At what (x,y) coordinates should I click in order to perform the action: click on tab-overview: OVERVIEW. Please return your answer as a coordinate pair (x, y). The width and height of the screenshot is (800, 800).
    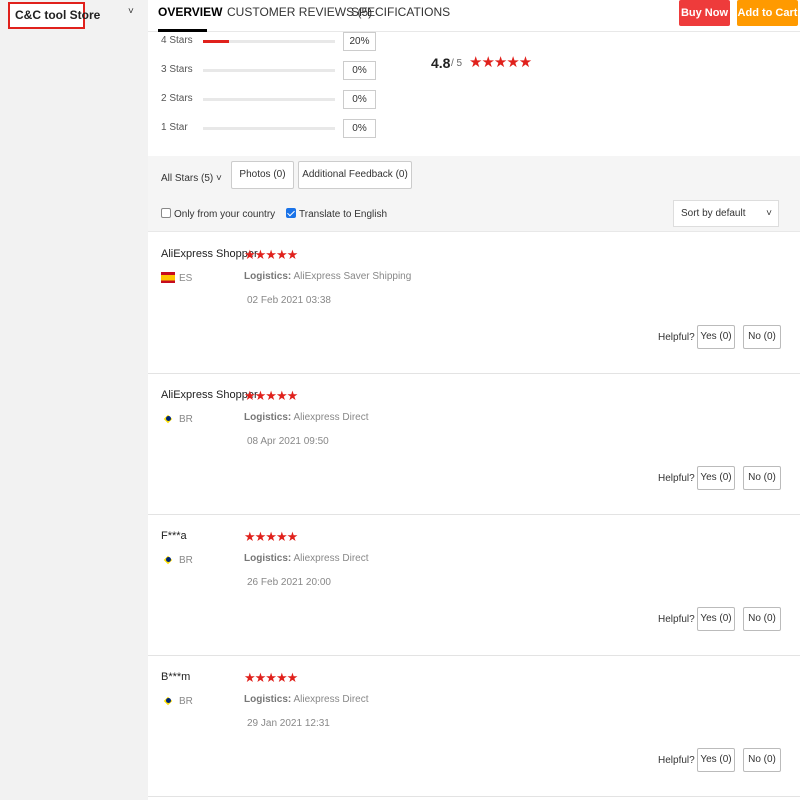
    Looking at the image, I should click on (190, 12).